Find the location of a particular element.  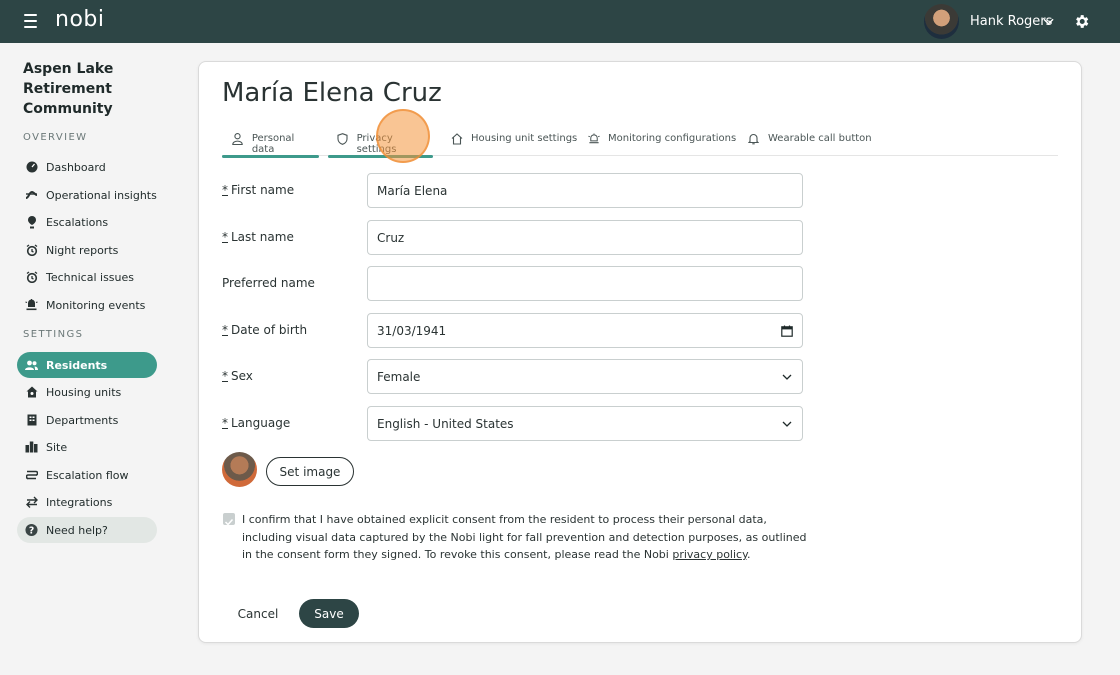

first-name-value: María Elena is located at coordinates (412, 190).